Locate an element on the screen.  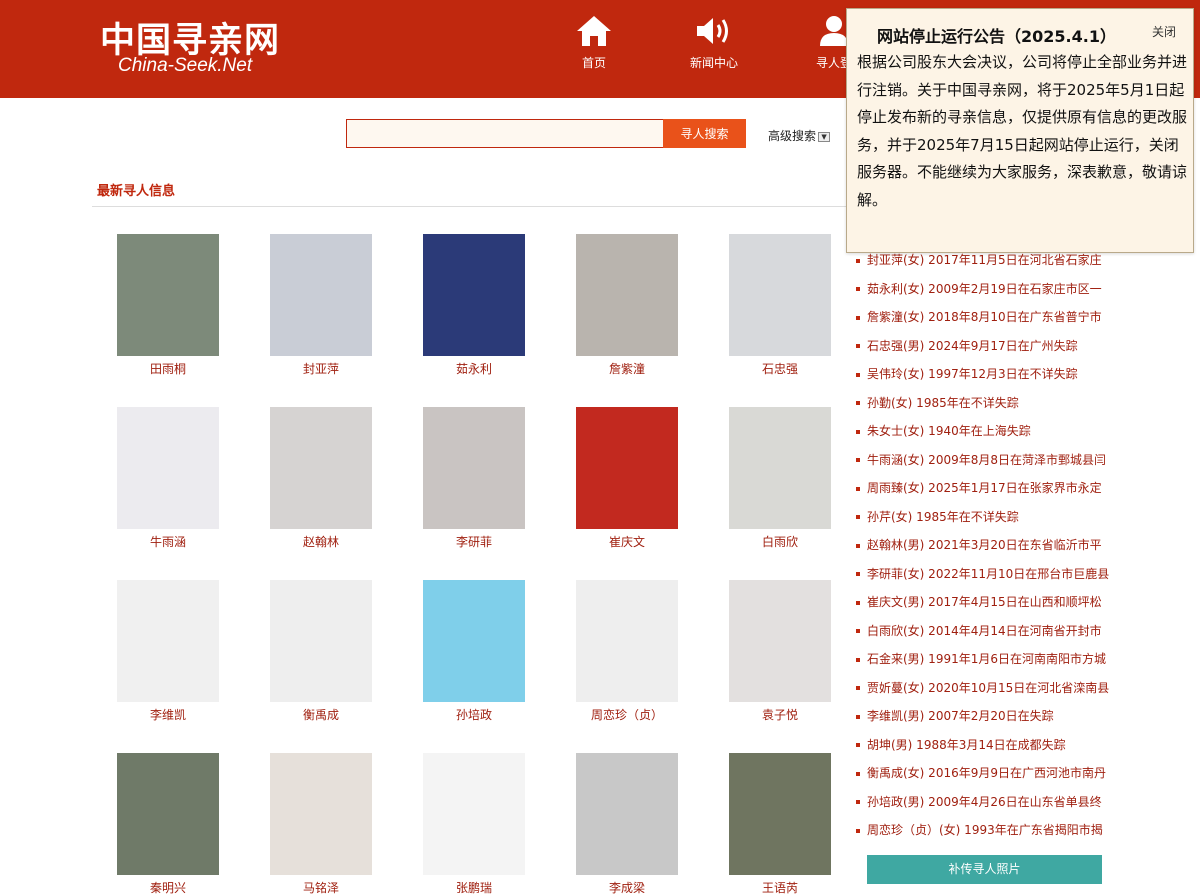
list-item-text: 朱女士(女) 1940年在上海失踪 is located at coordinates (949, 431).